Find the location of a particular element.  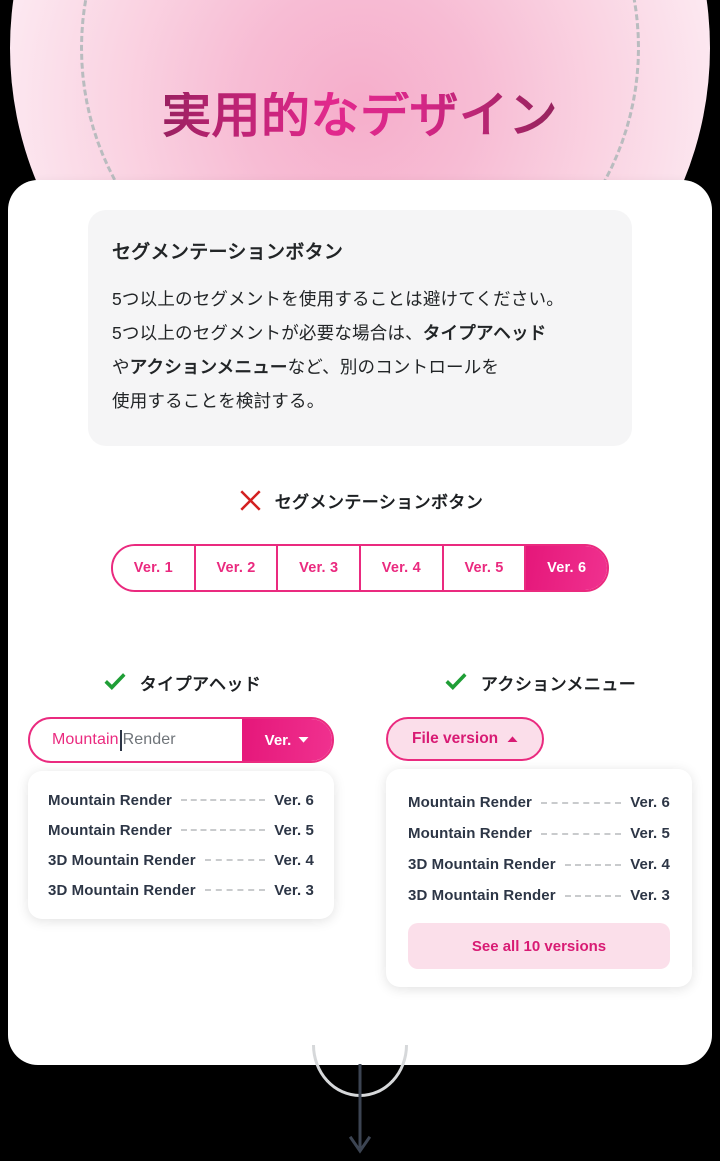

typeahead-typed-value: Mountain is located at coordinates (85, 739).